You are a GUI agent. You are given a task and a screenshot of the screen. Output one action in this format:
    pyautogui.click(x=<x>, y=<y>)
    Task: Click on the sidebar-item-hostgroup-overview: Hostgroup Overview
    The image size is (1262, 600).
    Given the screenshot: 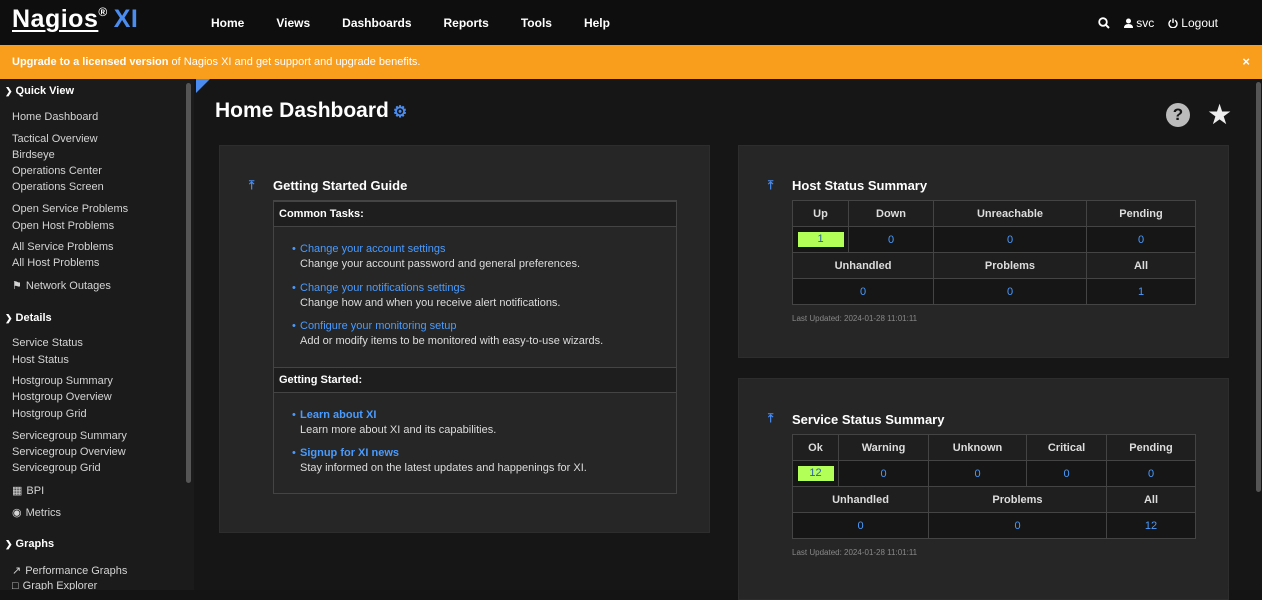 What is the action you would take?
    pyautogui.click(x=62, y=397)
    